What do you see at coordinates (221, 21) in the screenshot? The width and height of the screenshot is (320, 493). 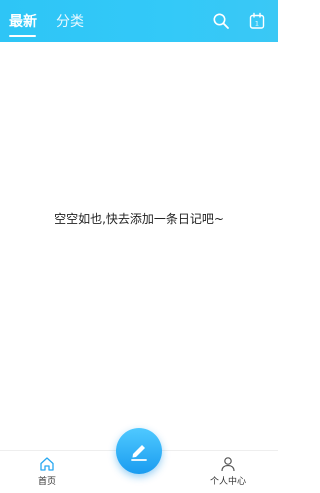 I see `search-icon` at bounding box center [221, 21].